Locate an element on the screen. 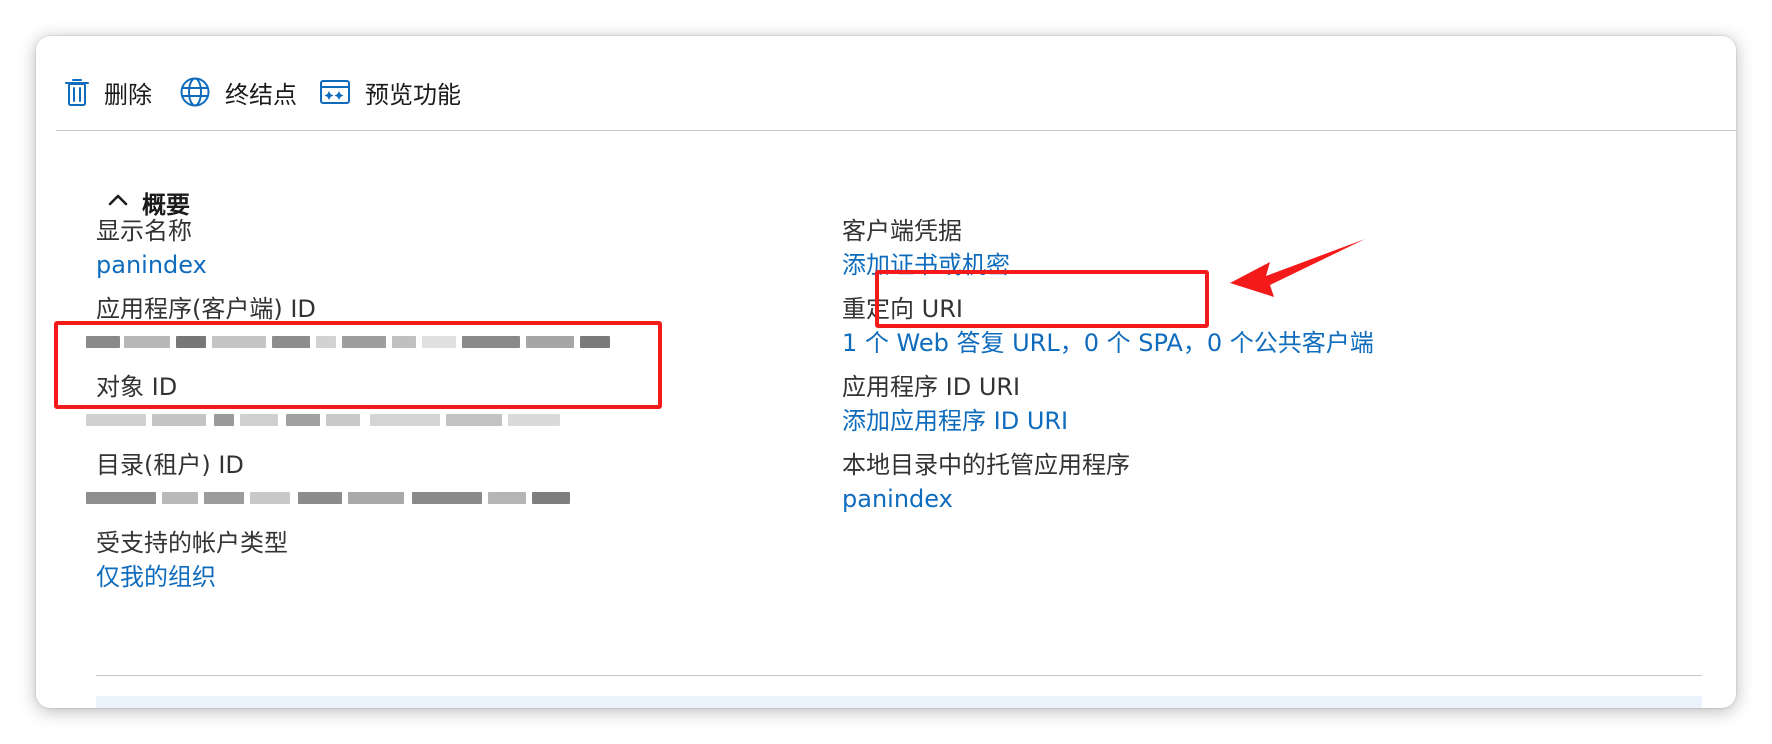 This screenshot has width=1772, height=744. annotation-arrow-icon is located at coordinates (1301, 271).